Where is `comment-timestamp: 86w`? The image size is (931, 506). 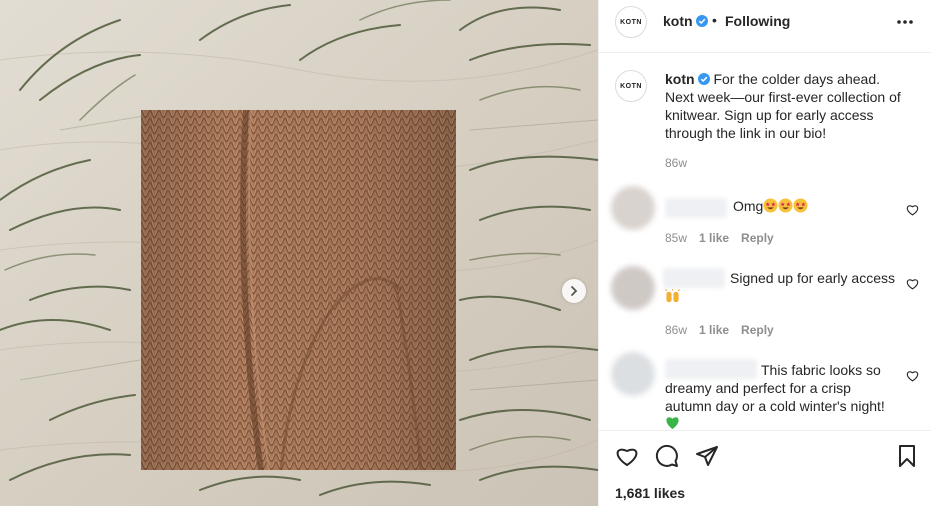 comment-timestamp: 86w is located at coordinates (676, 330).